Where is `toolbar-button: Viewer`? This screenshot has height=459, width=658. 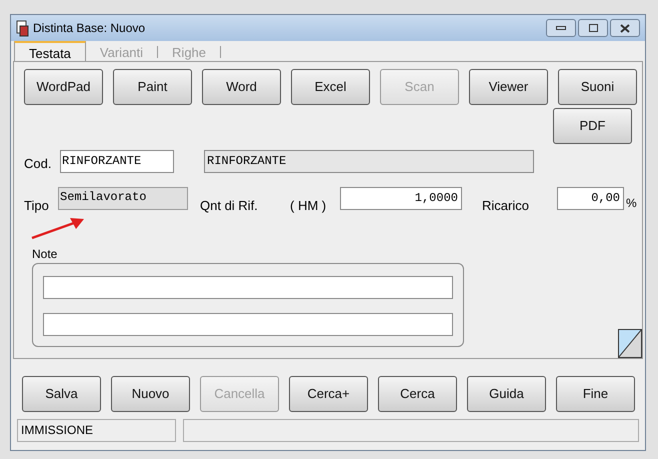 toolbar-button: Viewer is located at coordinates (508, 87).